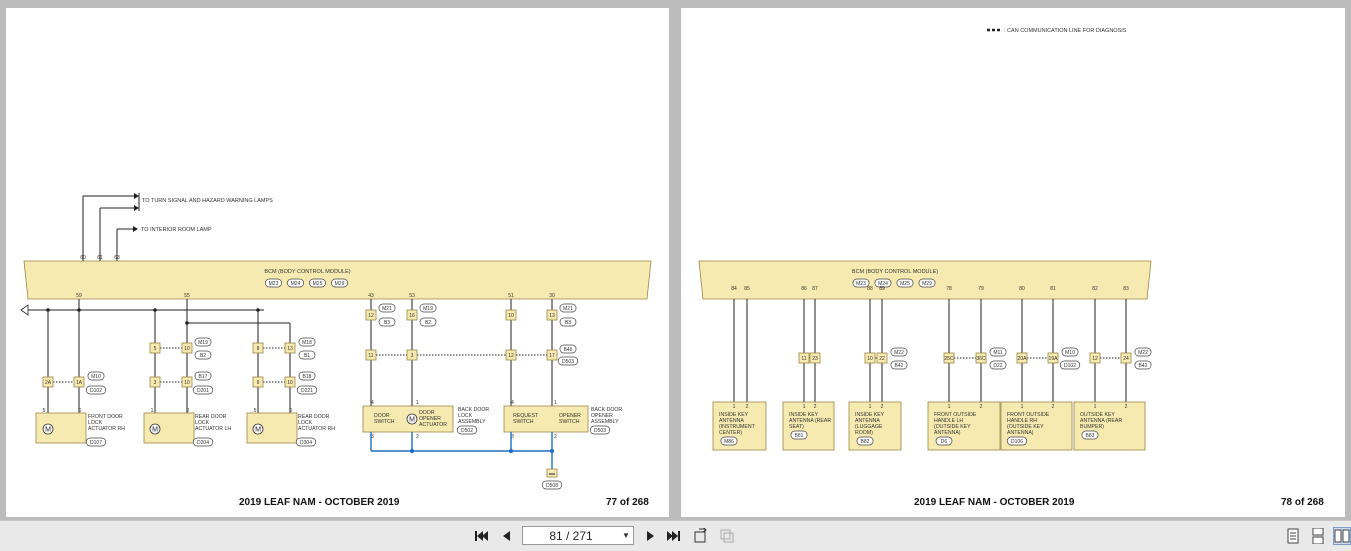 This screenshot has width=1351, height=551. Describe the element at coordinates (428, 309) in the screenshot. I see `connector-id-badge-text: M19` at that location.